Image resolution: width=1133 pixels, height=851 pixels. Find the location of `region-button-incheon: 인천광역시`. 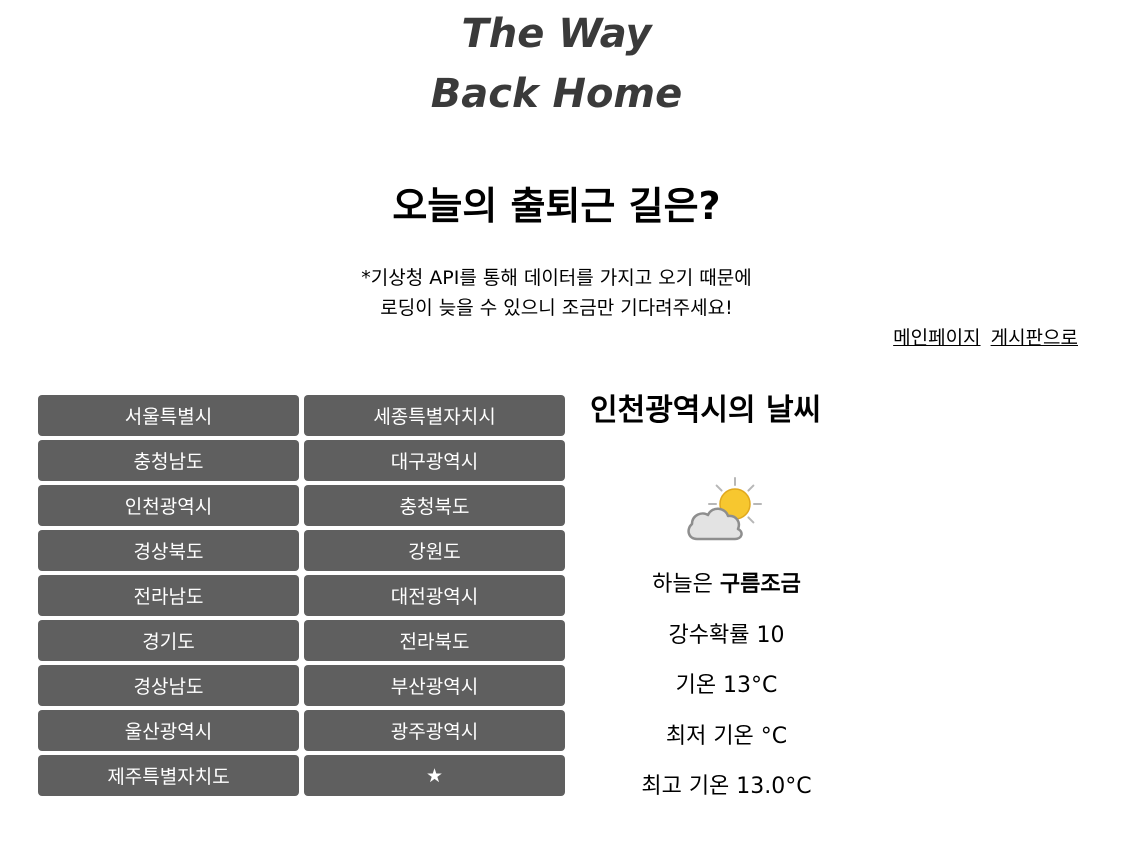

region-button-incheon: 인천광역시 is located at coordinates (168, 505).